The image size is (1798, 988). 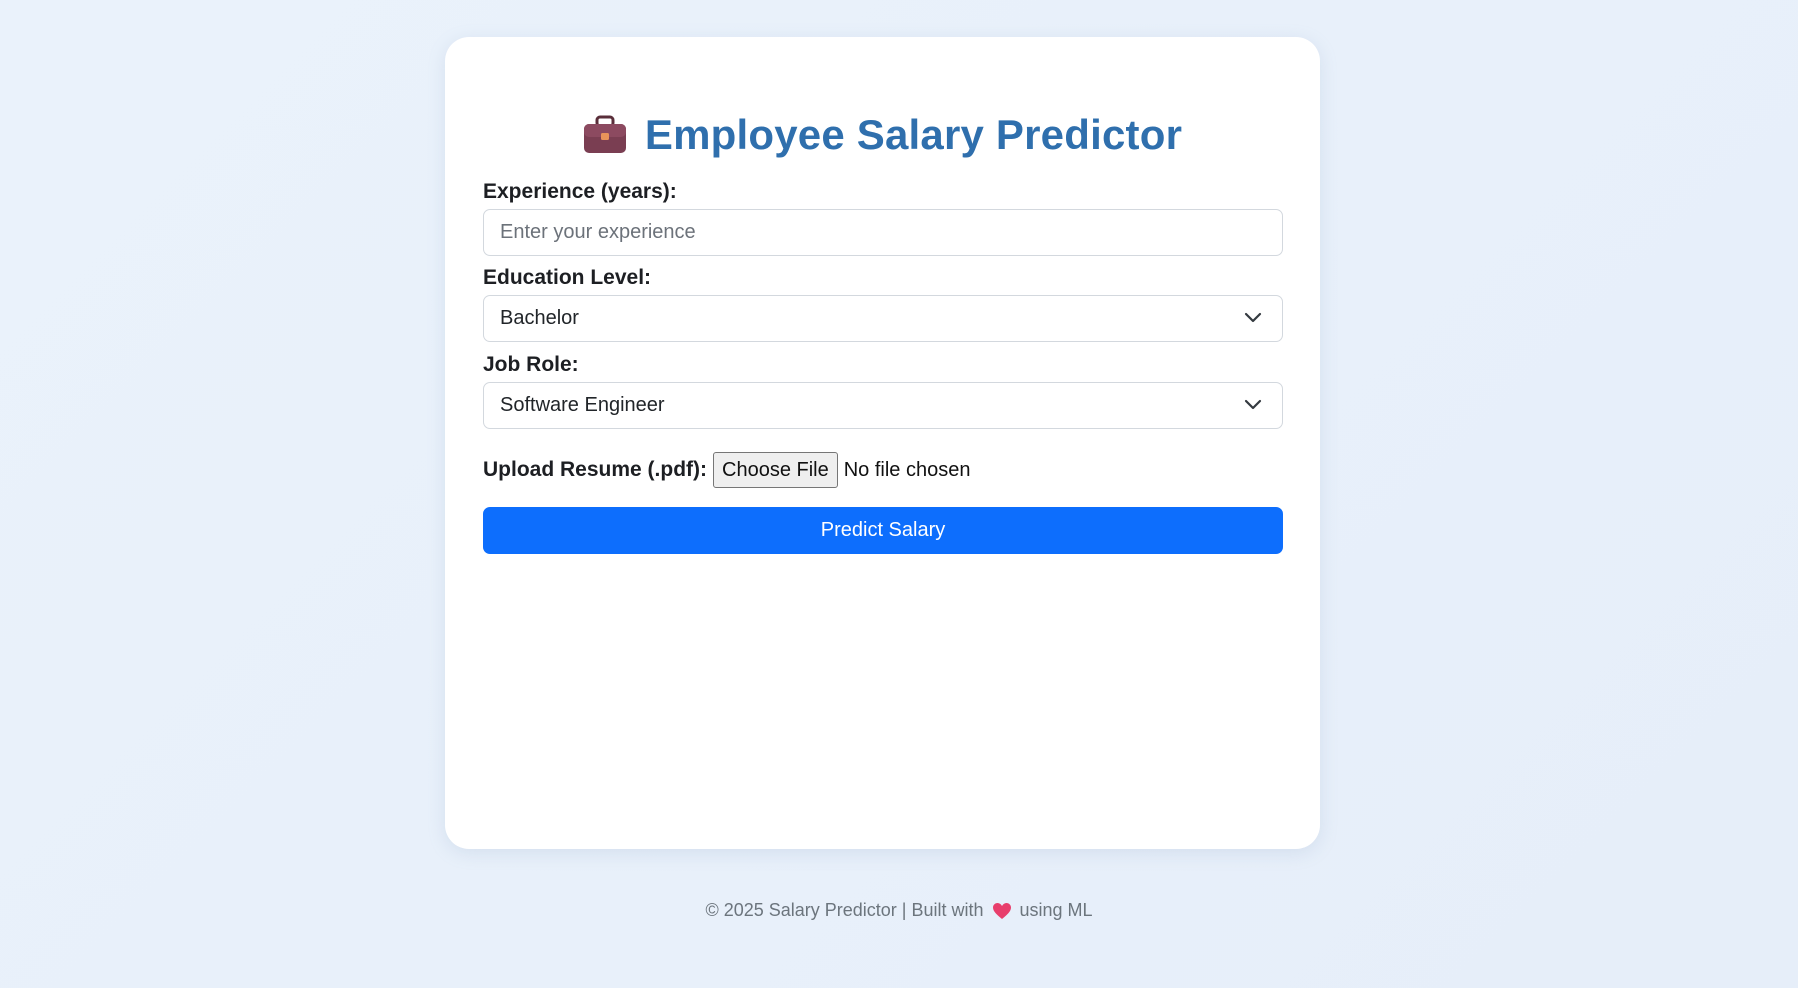 I want to click on job-role-selected-value: Software Engineer, so click(x=582, y=405).